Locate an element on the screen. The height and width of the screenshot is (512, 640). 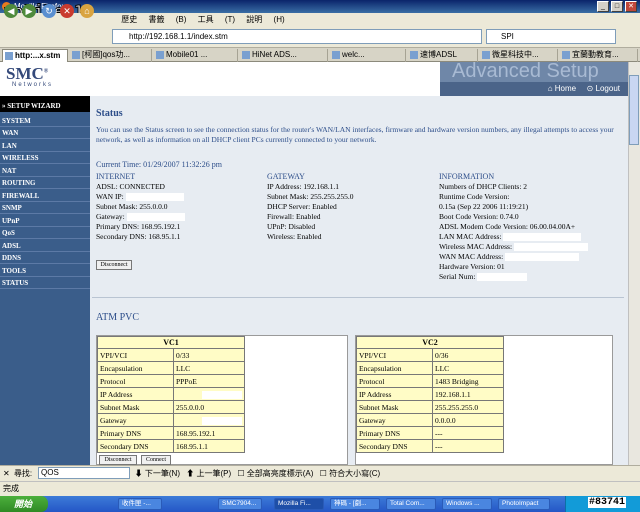
search-input: SPI is located at coordinates (551, 36).